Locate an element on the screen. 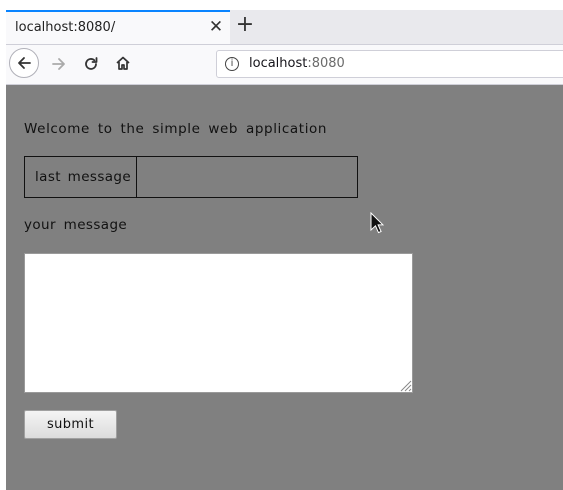 This screenshot has height=490, width=563. navigation-bar: i localhost:8080 is located at coordinates (284, 65).